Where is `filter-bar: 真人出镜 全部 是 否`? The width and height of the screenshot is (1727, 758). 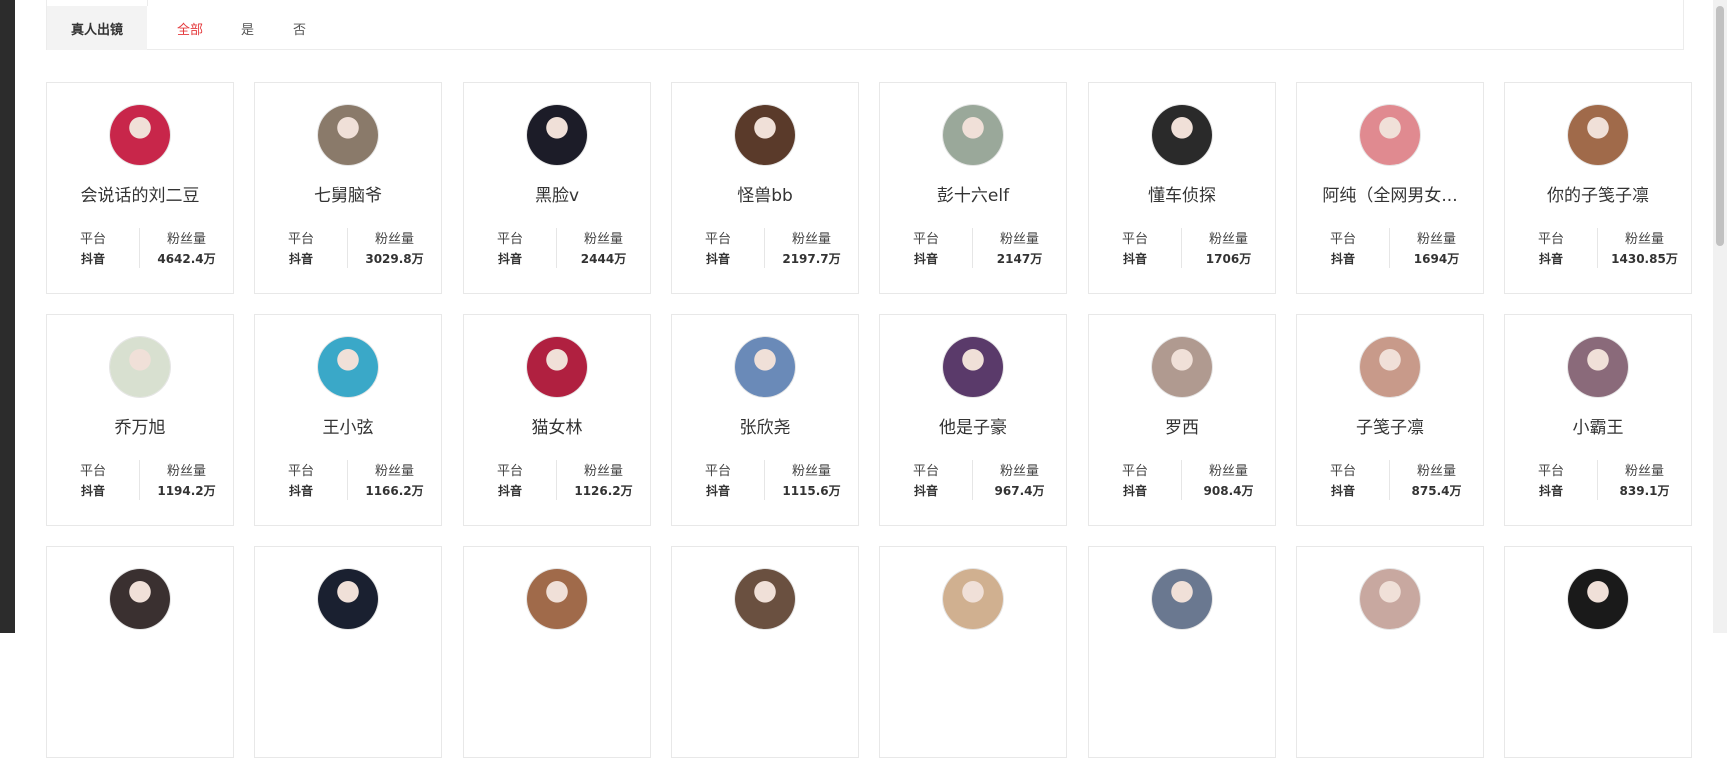 filter-bar: 真人出镜 全部 是 否 is located at coordinates (865, 28).